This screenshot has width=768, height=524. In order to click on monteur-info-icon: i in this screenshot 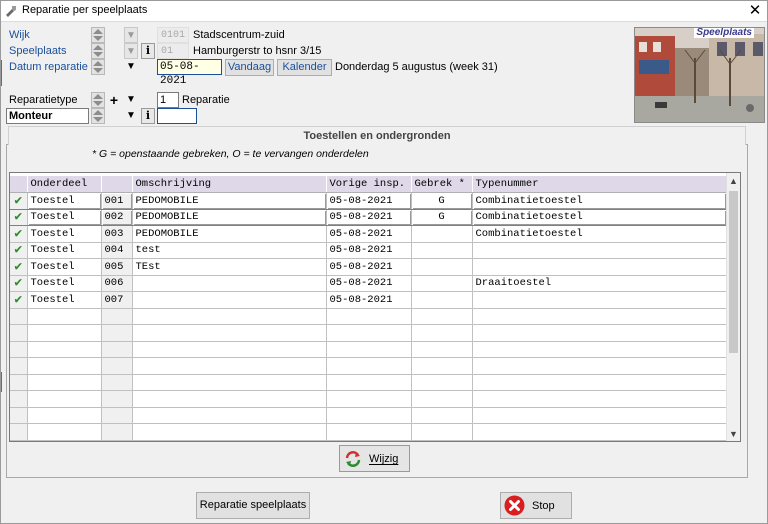, I will do `click(148, 116)`.